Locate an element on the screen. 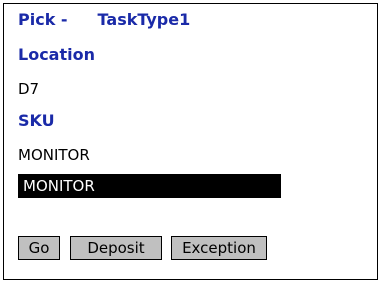  go-button: Go is located at coordinates (39, 248).